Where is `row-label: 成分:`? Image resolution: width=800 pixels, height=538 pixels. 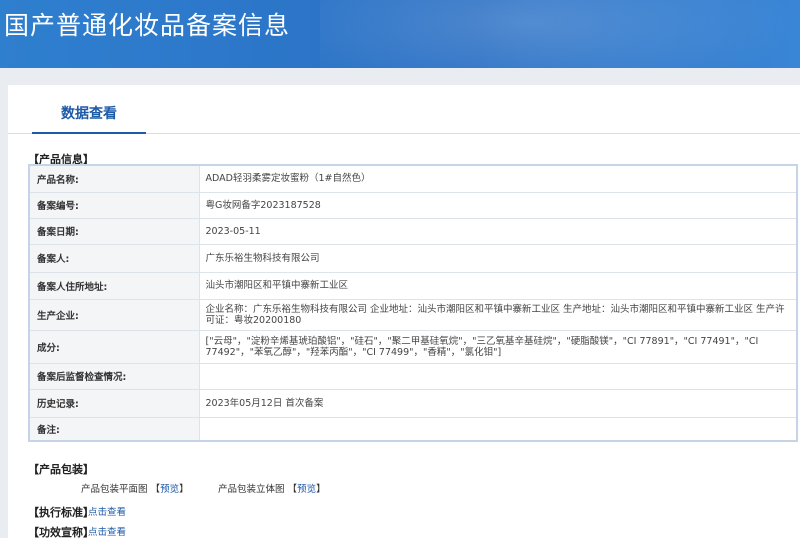 row-label: 成分: is located at coordinates (114, 346).